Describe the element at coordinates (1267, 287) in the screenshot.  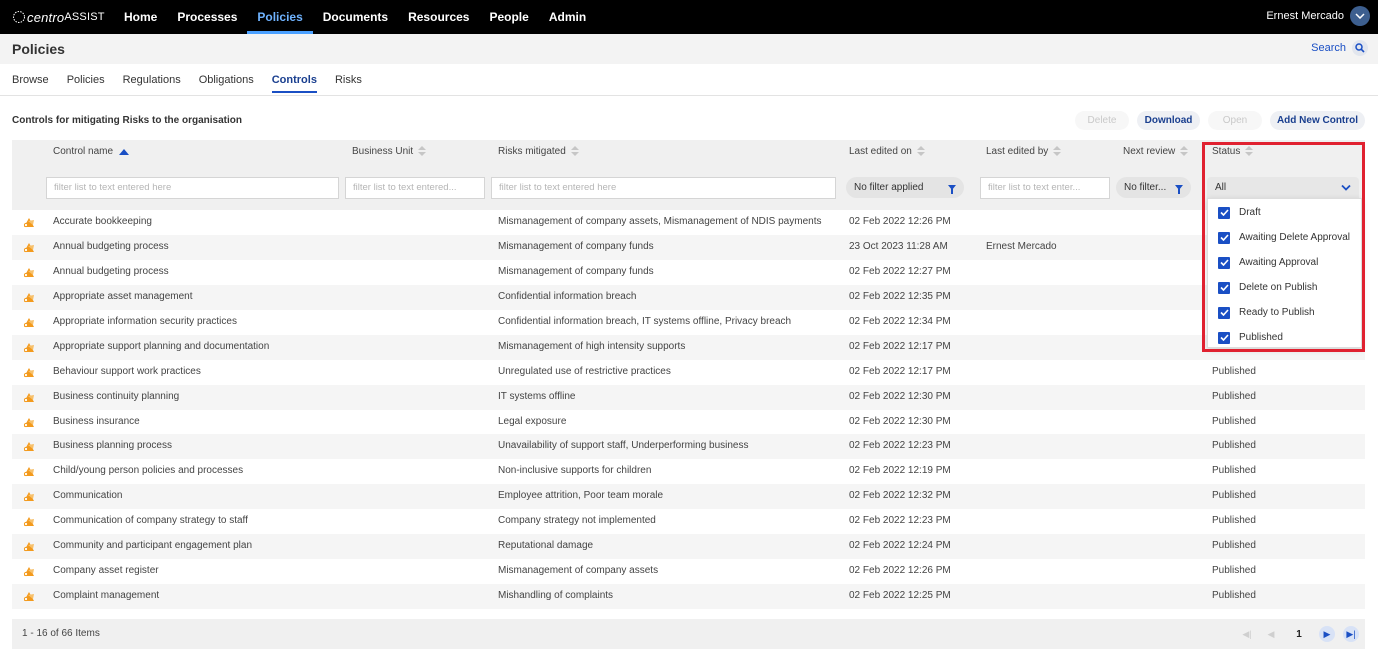
I see `status-option-delete-on-publish: Delete on Publish` at that location.